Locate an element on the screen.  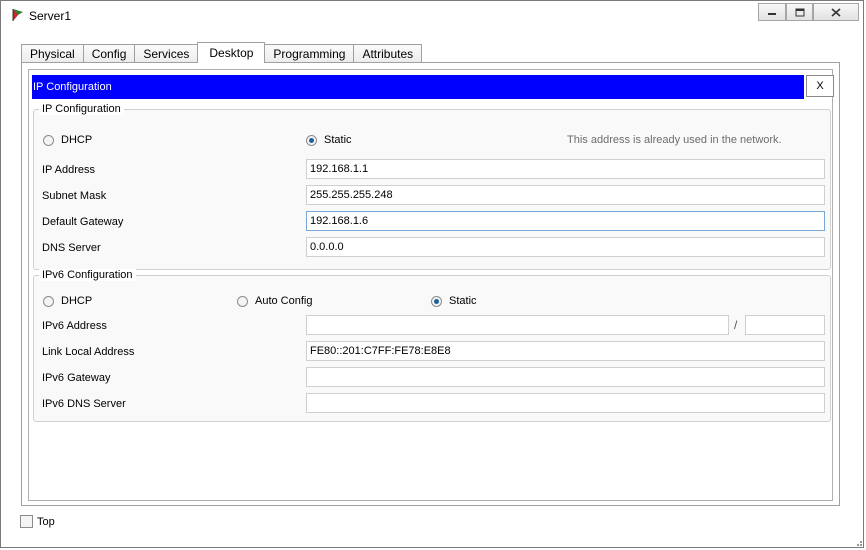
ipv6-dhcp-radio: DHCP is located at coordinates (67, 301).